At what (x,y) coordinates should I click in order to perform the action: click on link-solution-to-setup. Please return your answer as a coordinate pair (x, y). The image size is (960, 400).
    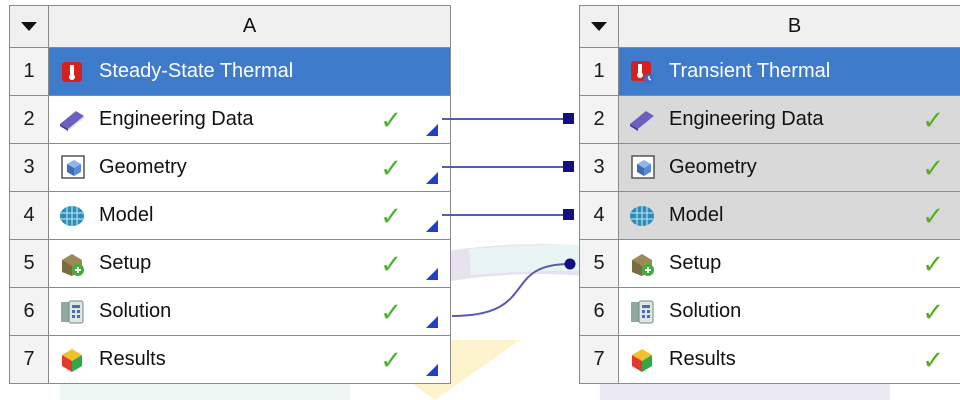
    Looking at the image, I should click on (511, 290).